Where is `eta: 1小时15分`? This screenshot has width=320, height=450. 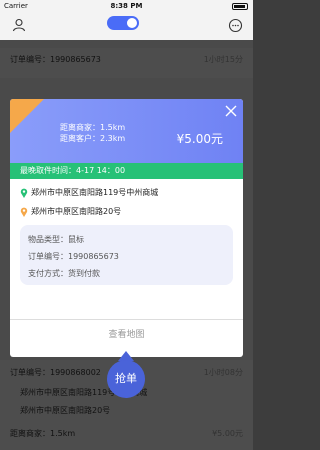
eta: 1小时15分 is located at coordinates (223, 59).